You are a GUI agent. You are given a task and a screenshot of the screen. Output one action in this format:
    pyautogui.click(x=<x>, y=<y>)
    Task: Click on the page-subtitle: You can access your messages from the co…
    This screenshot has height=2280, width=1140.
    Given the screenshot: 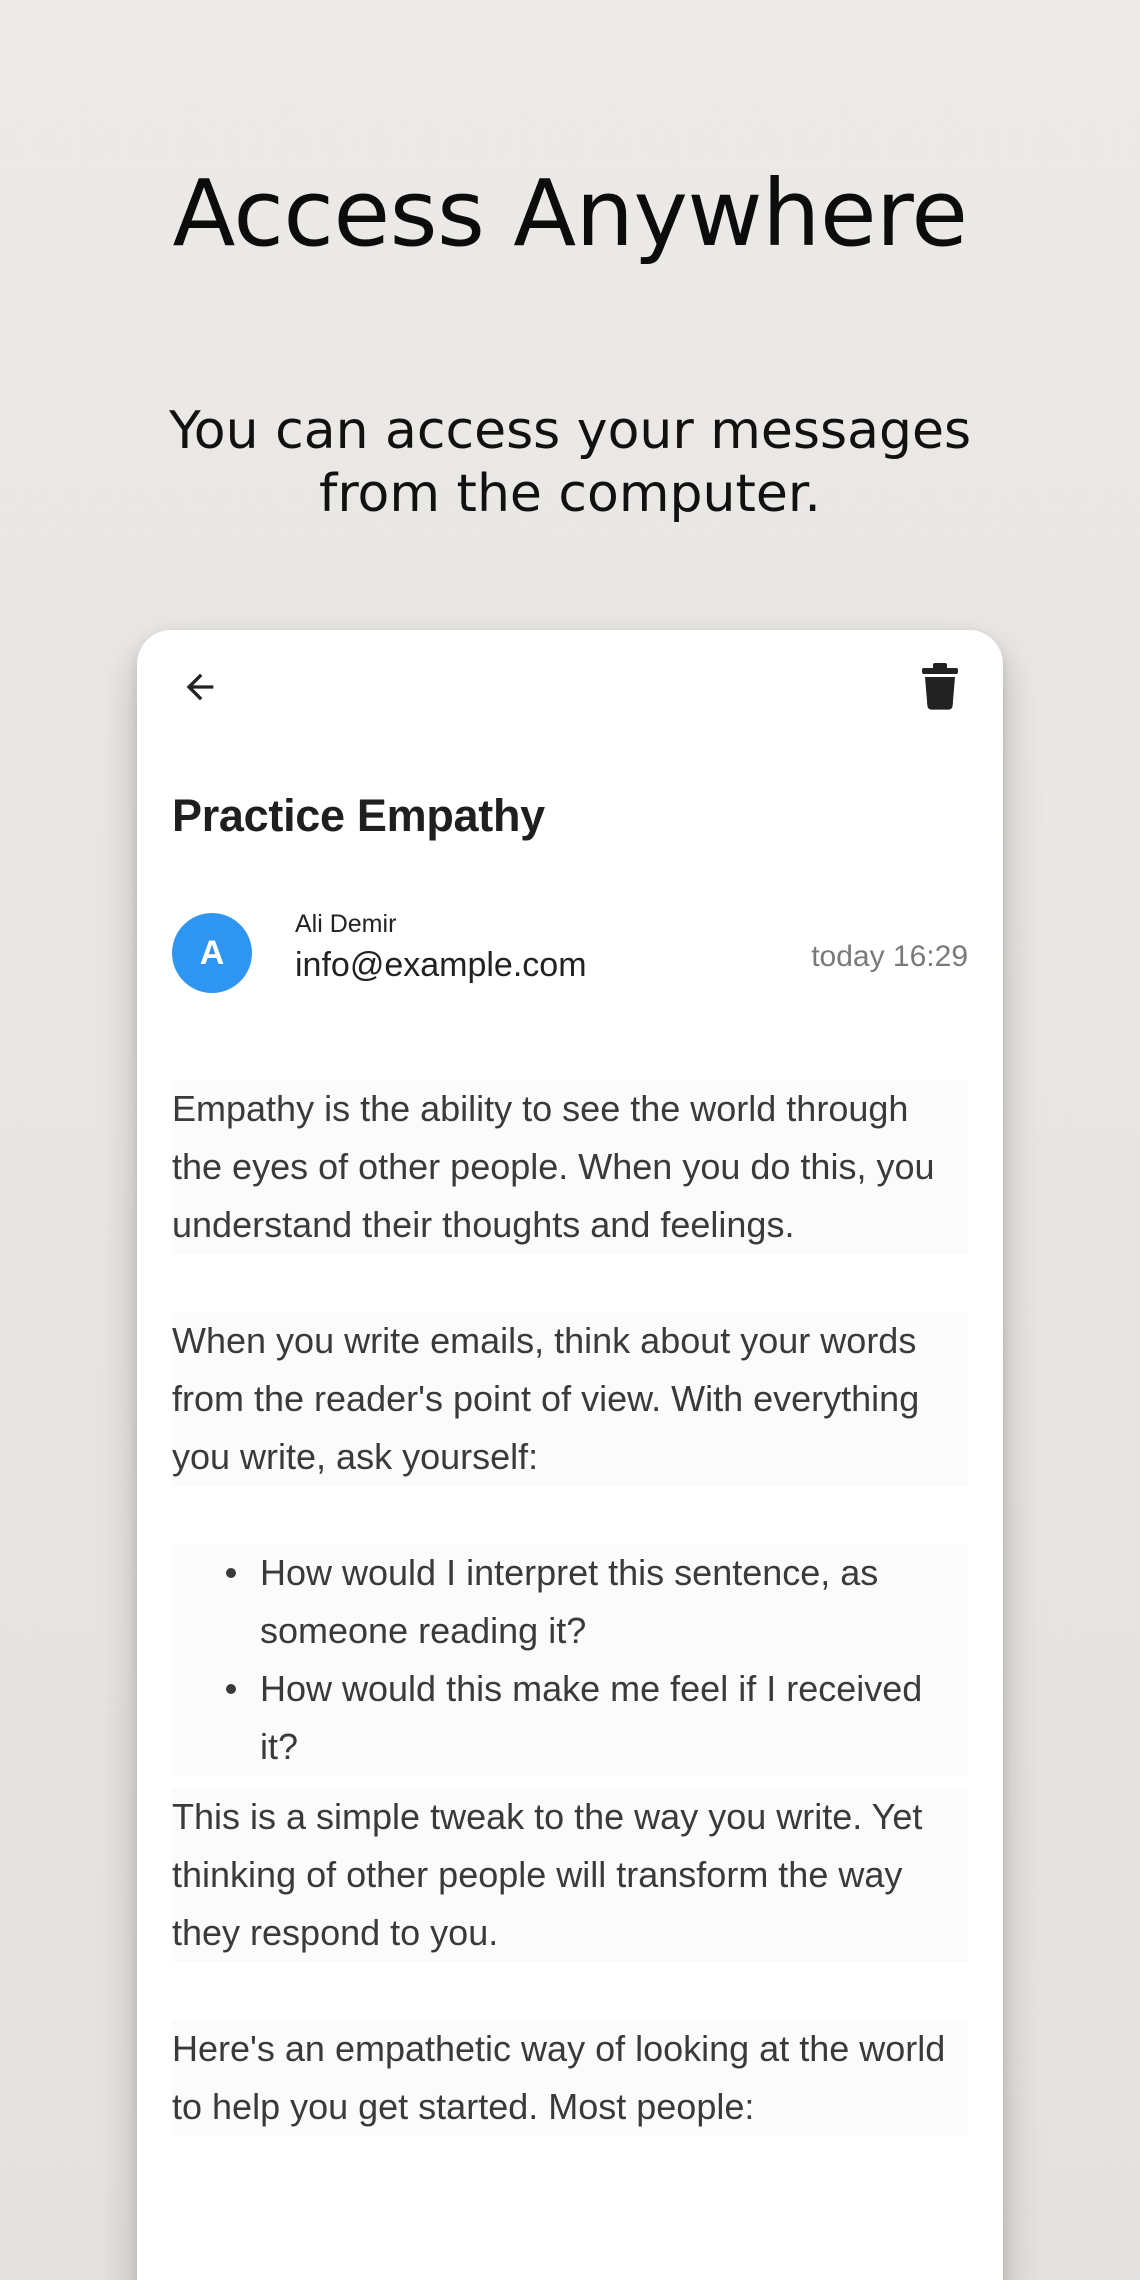 What is the action you would take?
    pyautogui.click(x=570, y=463)
    